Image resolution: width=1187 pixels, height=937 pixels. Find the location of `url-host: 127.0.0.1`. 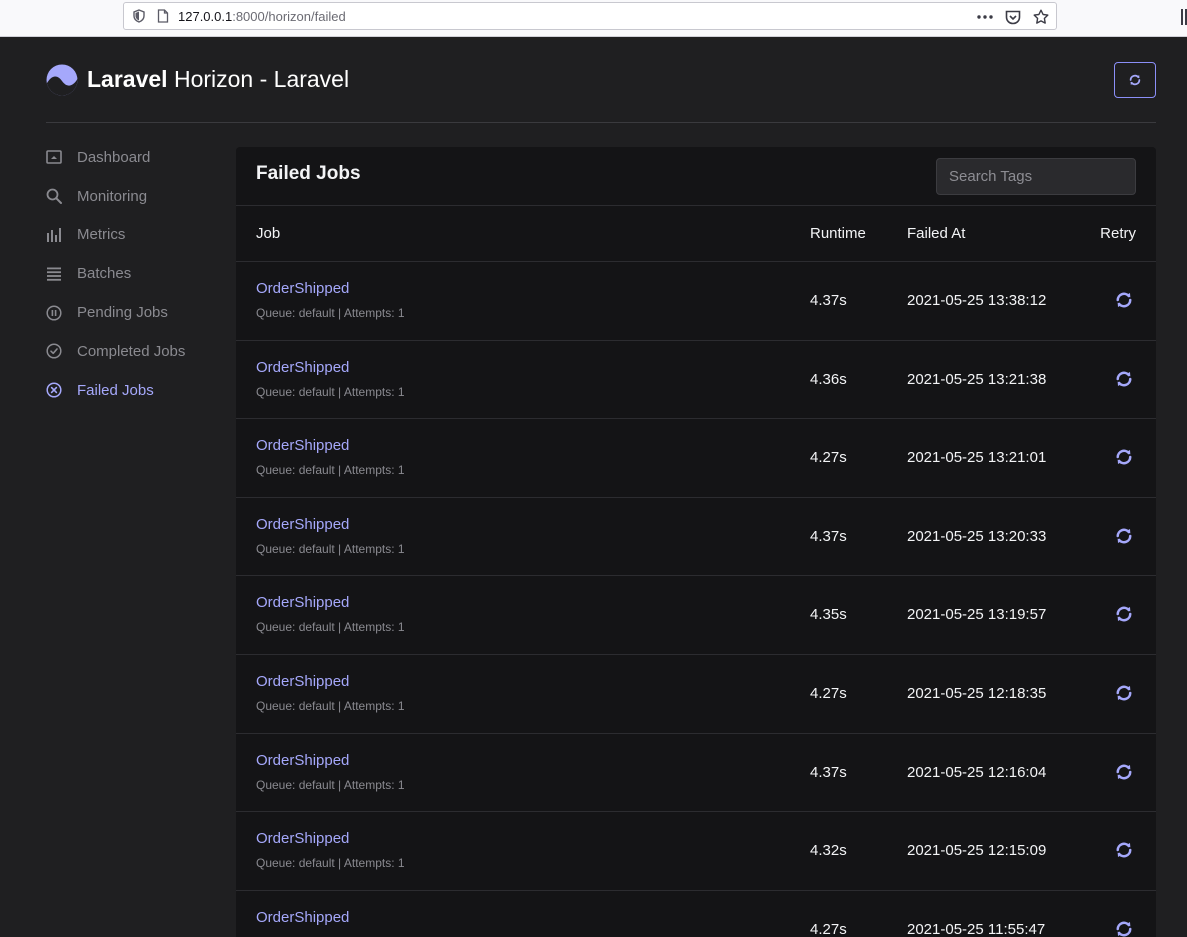

url-host: 127.0.0.1 is located at coordinates (205, 16).